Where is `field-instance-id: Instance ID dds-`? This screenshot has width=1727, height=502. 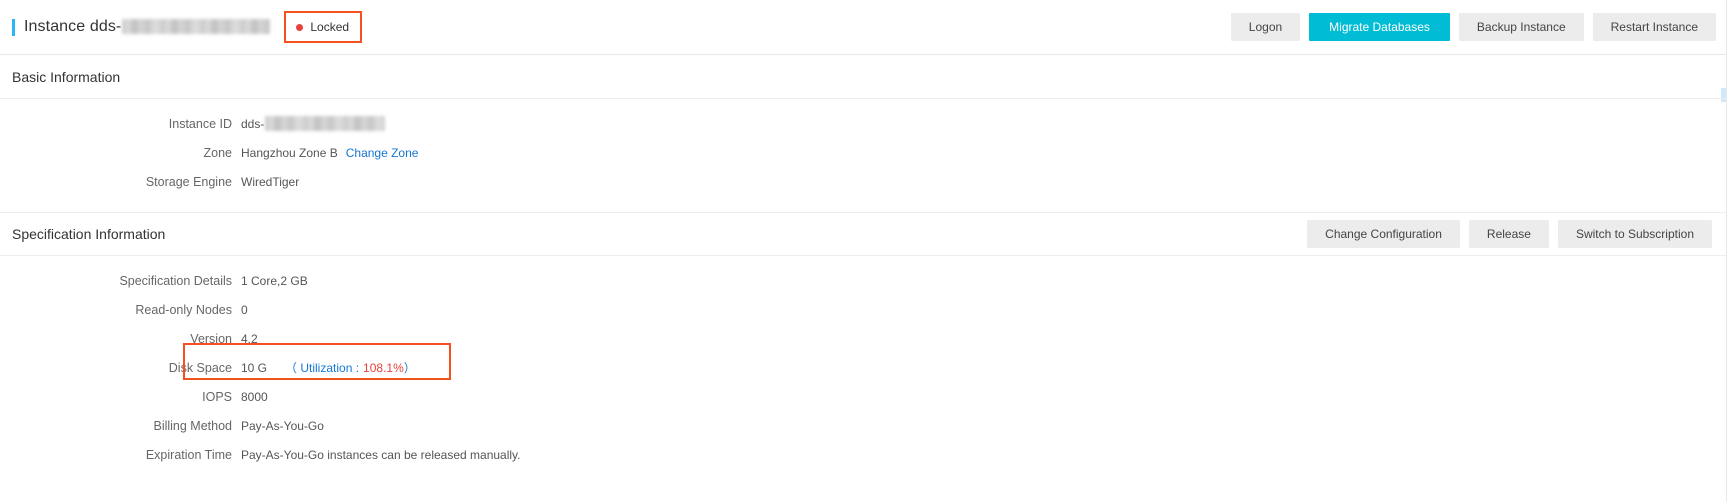 field-instance-id: Instance ID dds- is located at coordinates (431, 123).